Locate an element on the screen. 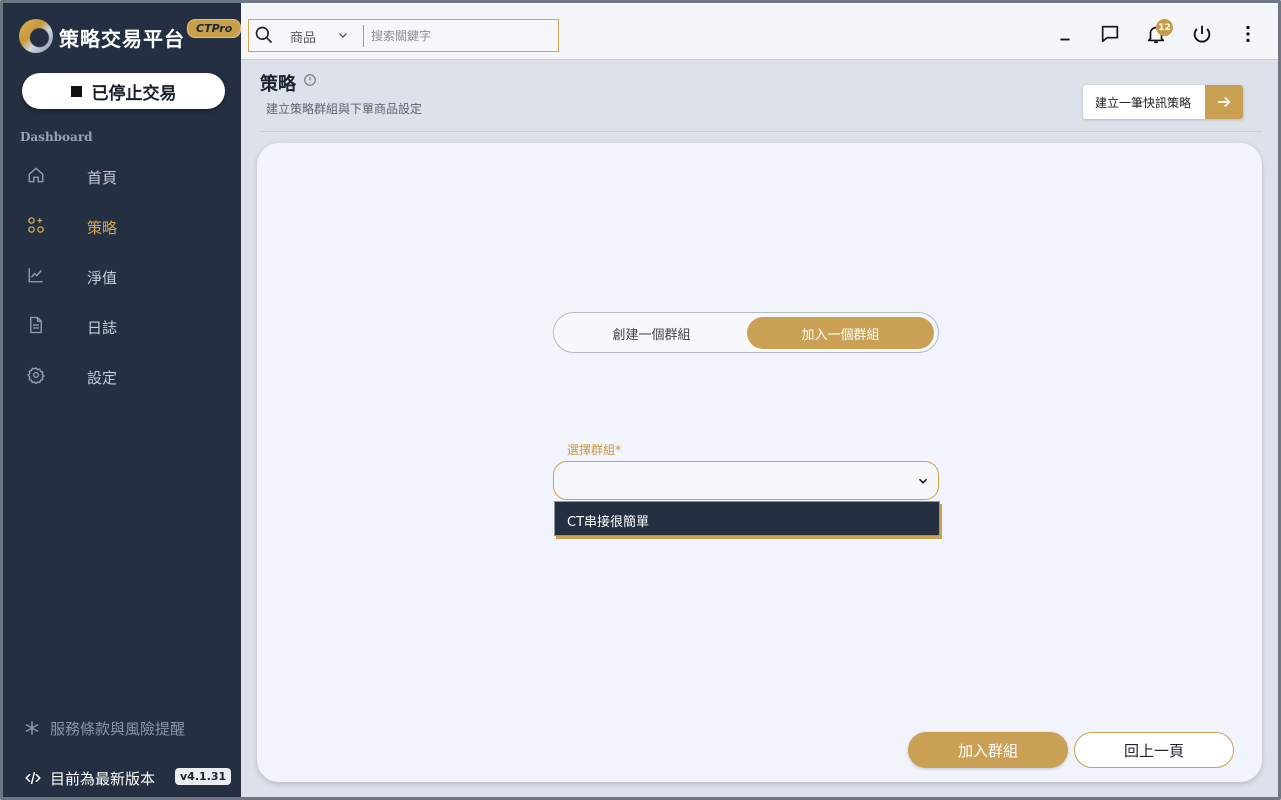  quick-strategy-button: 建立一筆快訊策略 is located at coordinates (1163, 102).